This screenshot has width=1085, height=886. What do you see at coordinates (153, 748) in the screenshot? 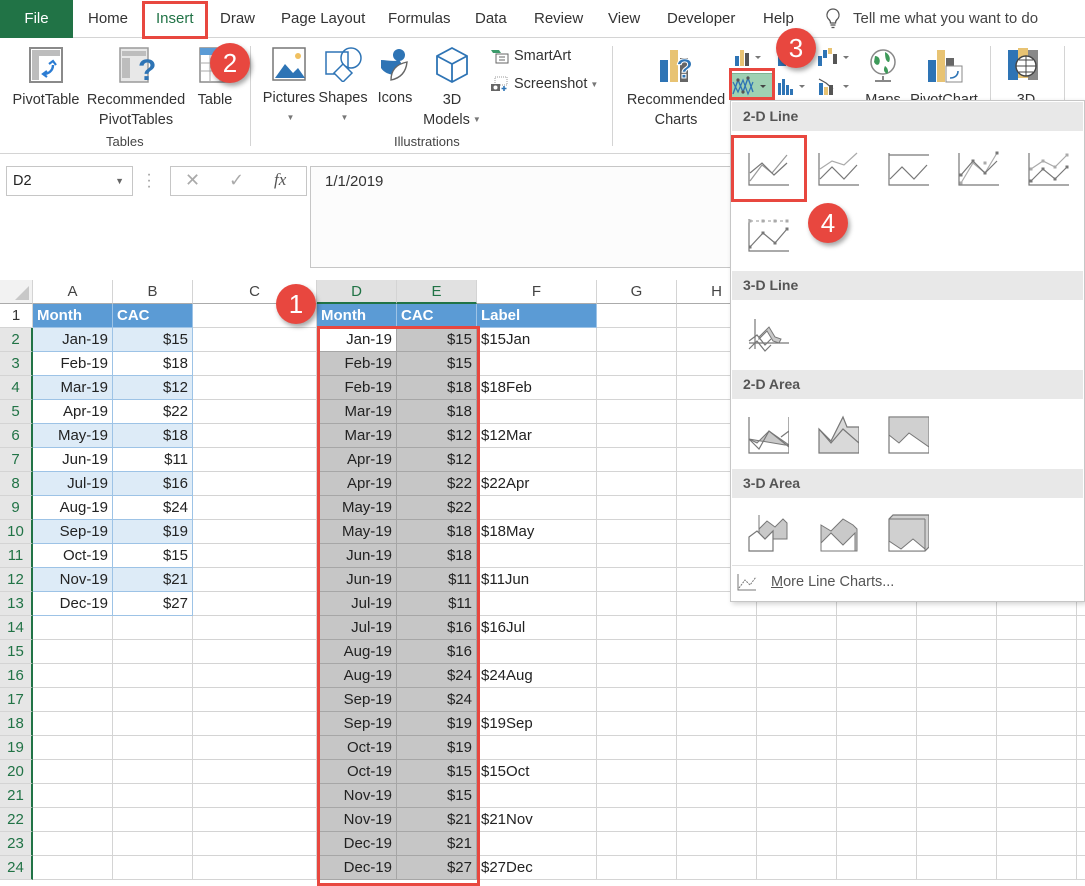
I see `cell-b19` at bounding box center [153, 748].